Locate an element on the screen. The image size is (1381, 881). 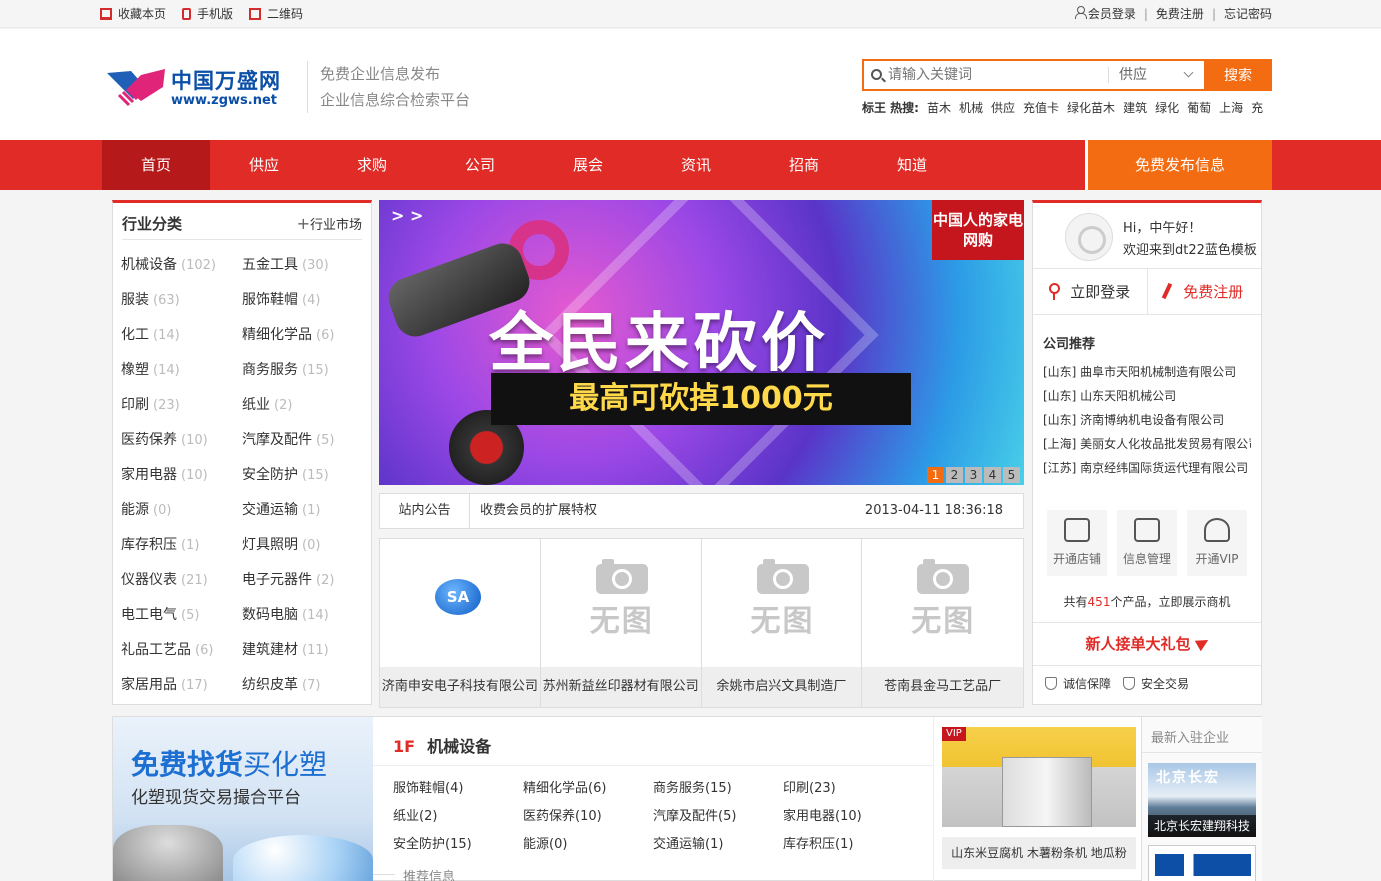
nav-supply: 供应 is located at coordinates (264, 165).